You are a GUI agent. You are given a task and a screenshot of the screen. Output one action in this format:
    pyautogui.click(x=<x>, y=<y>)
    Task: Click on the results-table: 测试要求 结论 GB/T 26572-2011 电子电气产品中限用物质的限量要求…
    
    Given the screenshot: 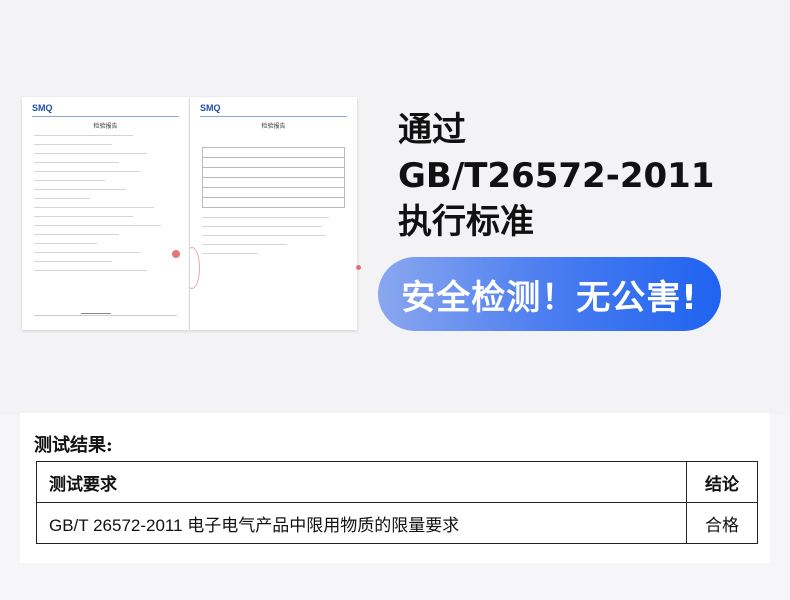 What is the action you would take?
    pyautogui.click(x=397, y=502)
    